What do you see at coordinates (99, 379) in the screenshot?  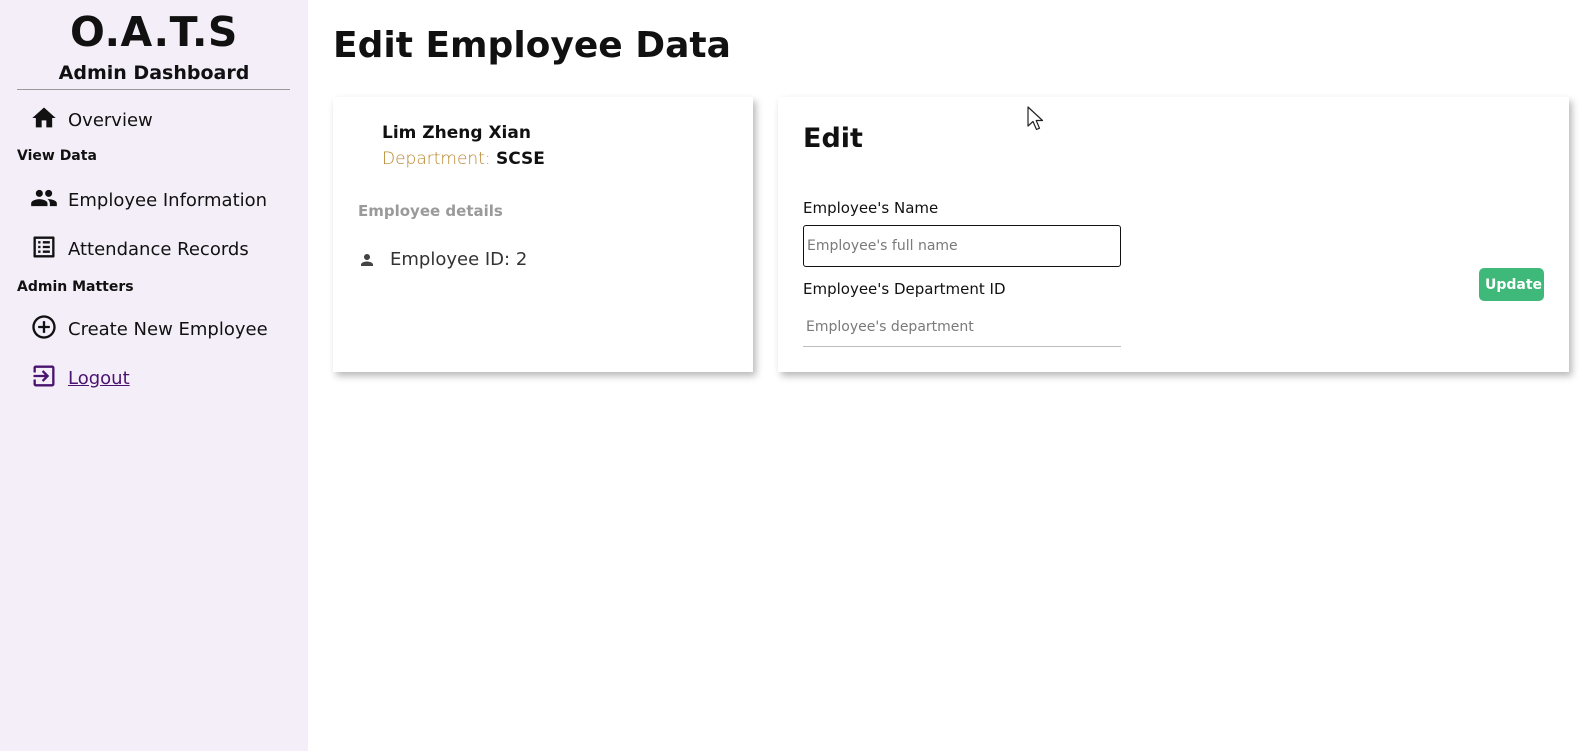 I see `logout-link: Logout` at bounding box center [99, 379].